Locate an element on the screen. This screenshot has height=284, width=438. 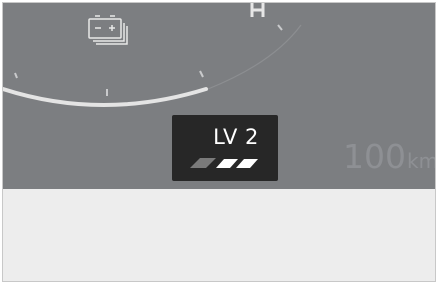
lv-indicator: LV 2 is located at coordinates (225, 148).